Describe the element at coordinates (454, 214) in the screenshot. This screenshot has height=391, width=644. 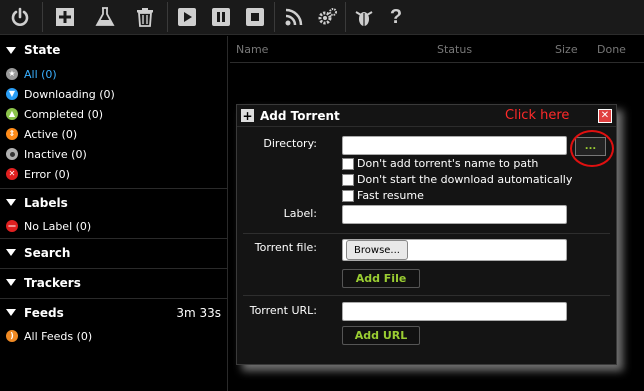
I see `label-input` at that location.